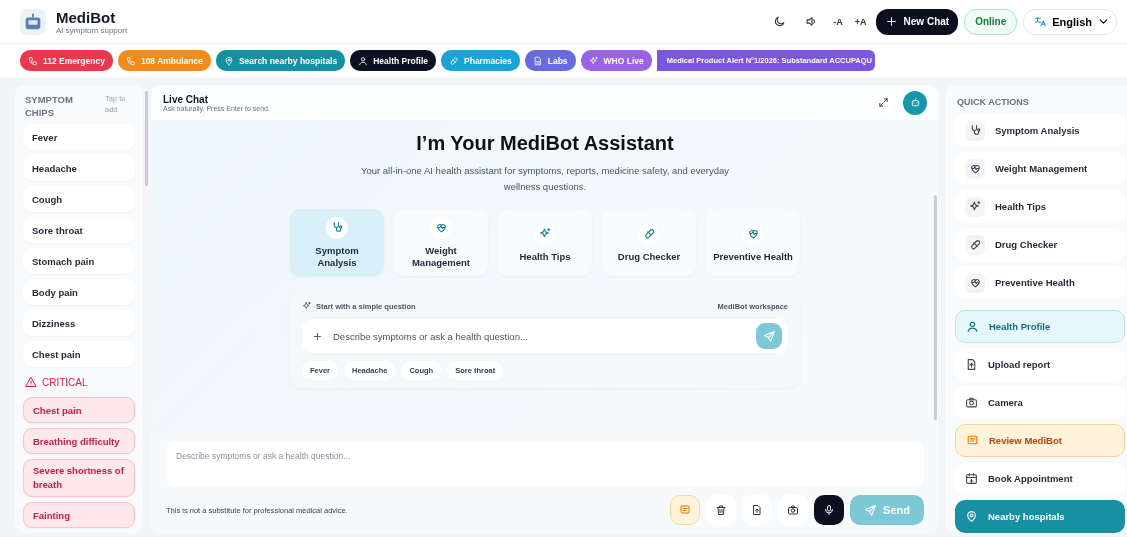 The width and height of the screenshot is (1127, 537). Describe the element at coordinates (92, 30) in the screenshot. I see `app-tagline: AI symptom support` at that location.